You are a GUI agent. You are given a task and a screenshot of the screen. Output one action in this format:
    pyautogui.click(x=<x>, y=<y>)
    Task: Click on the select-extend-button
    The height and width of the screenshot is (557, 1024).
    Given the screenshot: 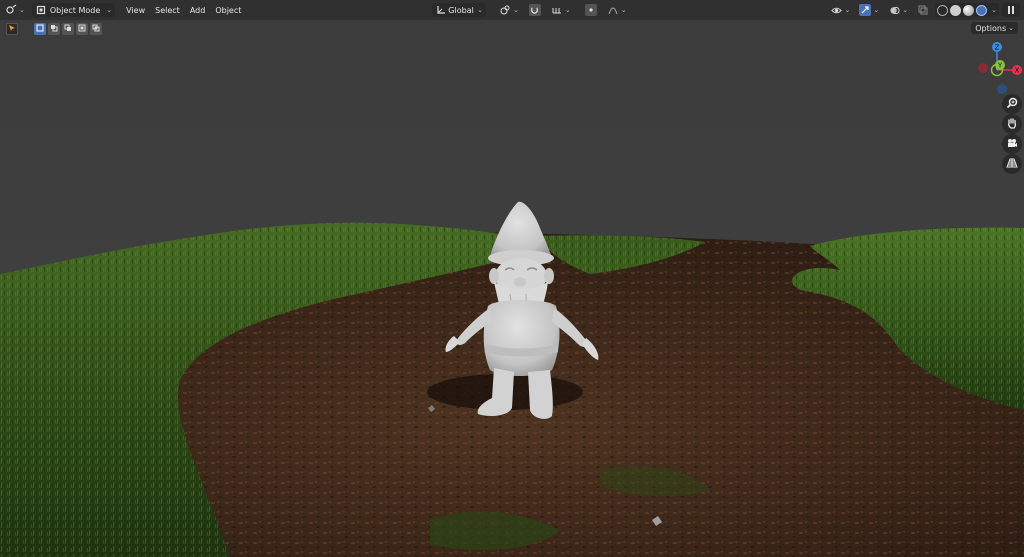 What is the action you would take?
    pyautogui.click(x=54, y=29)
    